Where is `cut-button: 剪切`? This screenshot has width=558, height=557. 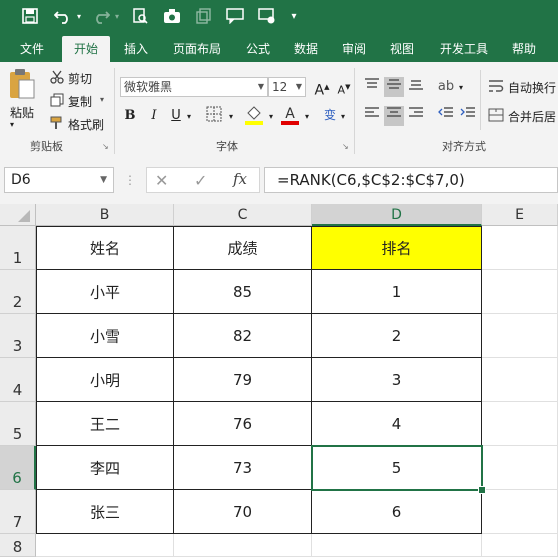 cut-button: 剪切 is located at coordinates (80, 78).